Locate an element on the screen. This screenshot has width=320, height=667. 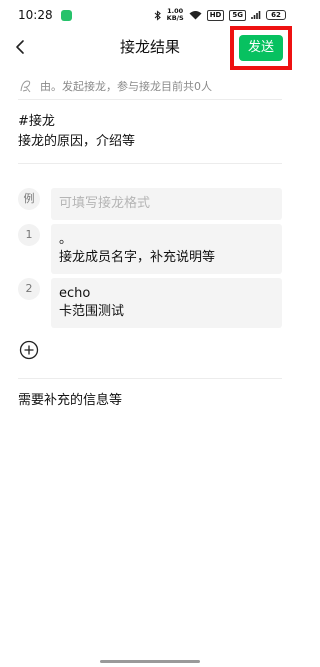
chevron-left-icon is located at coordinates (20, 47).